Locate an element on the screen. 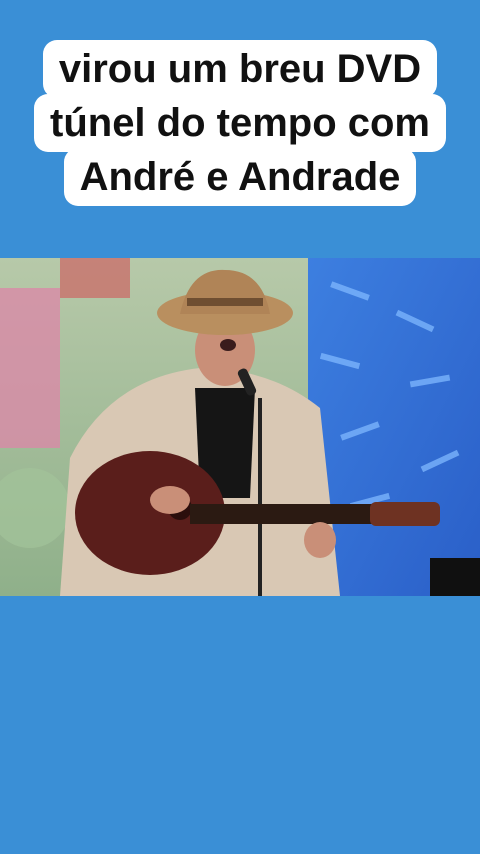 Image resolution: width=480 pixels, height=854 pixels. caption-line-3: André e Andrade is located at coordinates (240, 177).